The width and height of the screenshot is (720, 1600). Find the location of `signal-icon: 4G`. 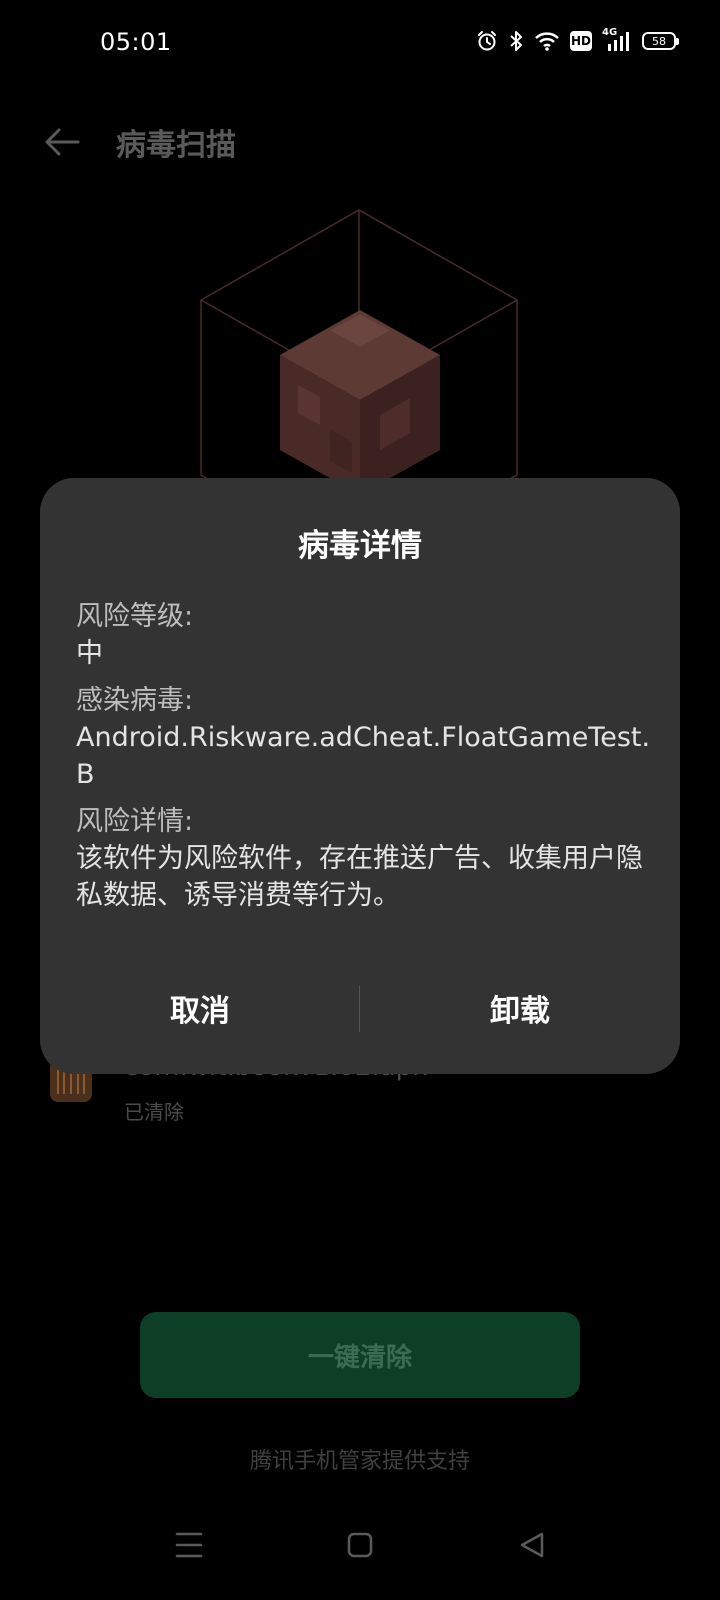

signal-icon: 4G is located at coordinates (617, 39).